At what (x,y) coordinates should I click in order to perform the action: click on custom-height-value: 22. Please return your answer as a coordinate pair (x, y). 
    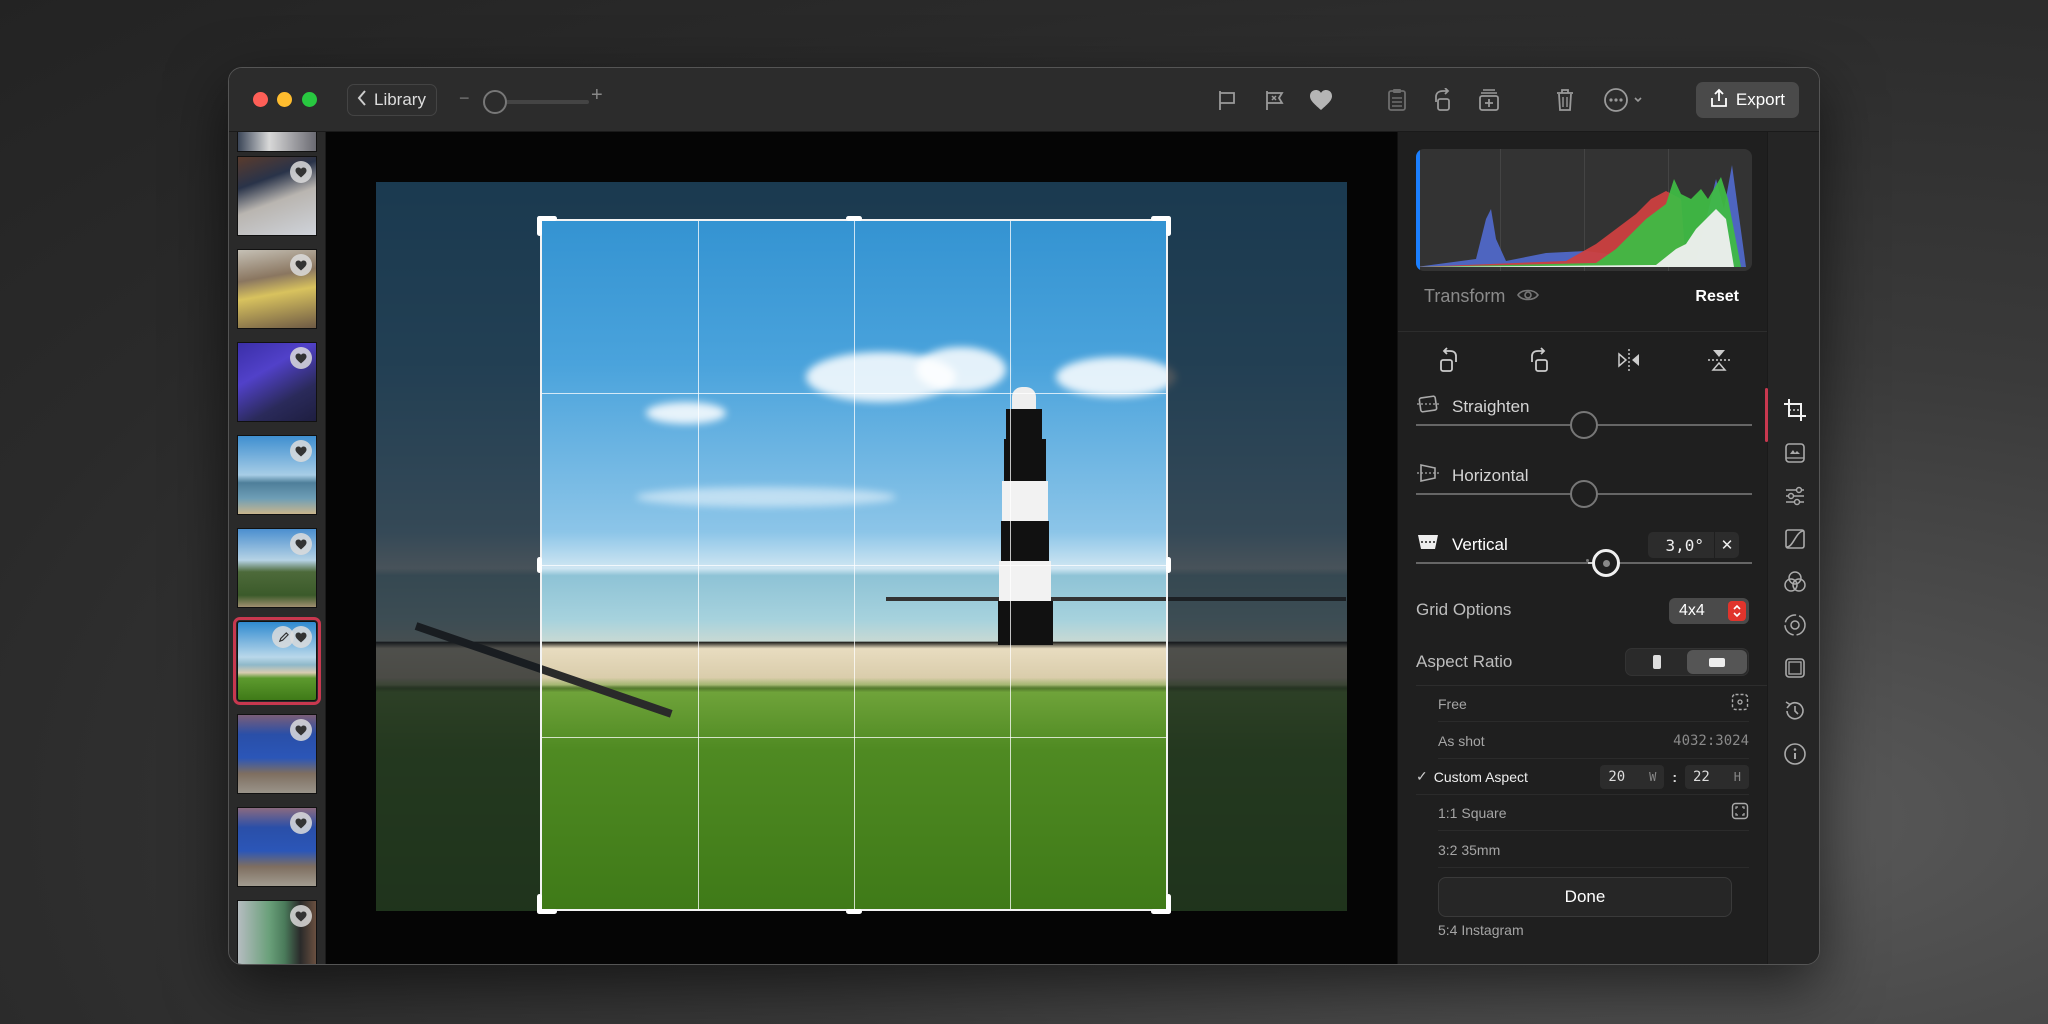
    Looking at the image, I should click on (1701, 776).